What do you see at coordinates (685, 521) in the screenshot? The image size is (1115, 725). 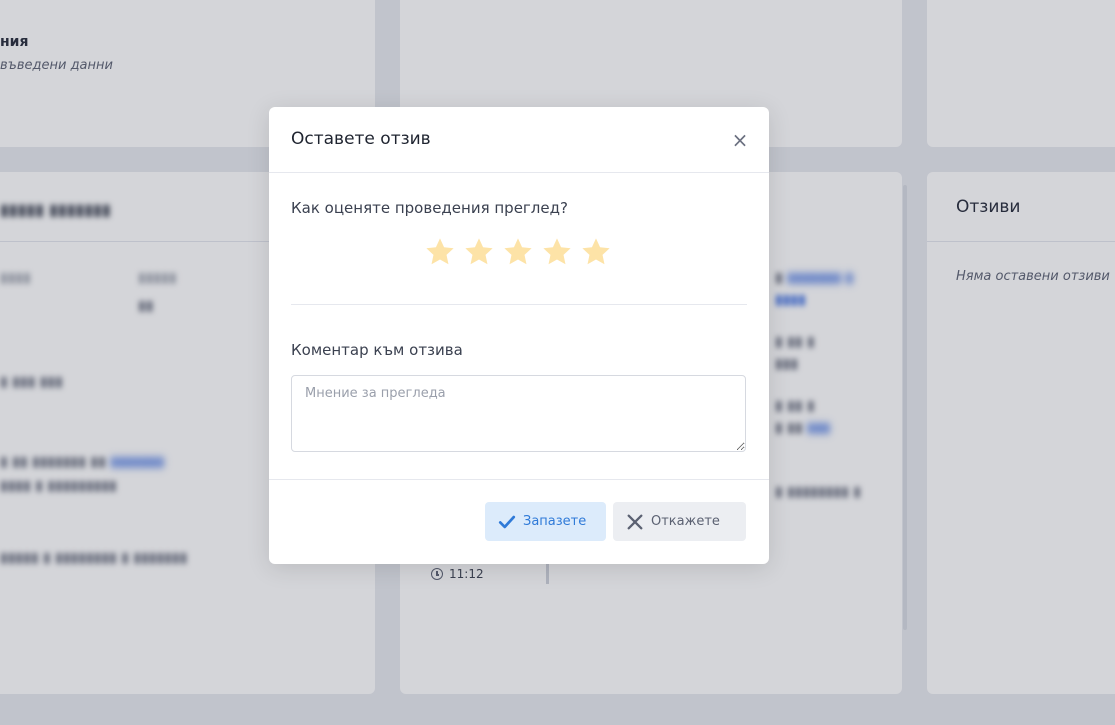 I see `cancel-button-label: Откажете` at bounding box center [685, 521].